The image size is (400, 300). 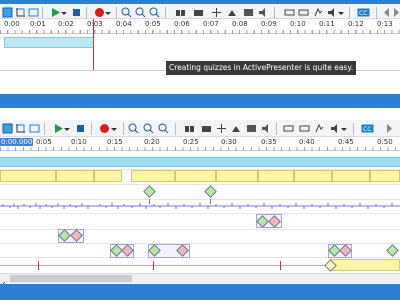 What do you see at coordinates (71, 278) in the screenshot?
I see `horizontal-scrollbar-thumb` at bounding box center [71, 278].